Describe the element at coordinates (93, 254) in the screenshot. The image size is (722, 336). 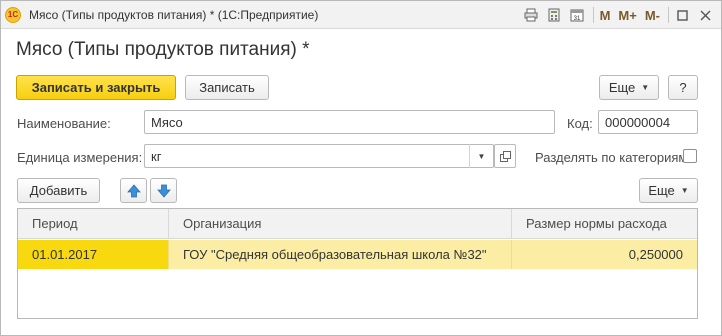
I see `cell-period: 01.01.2017` at that location.